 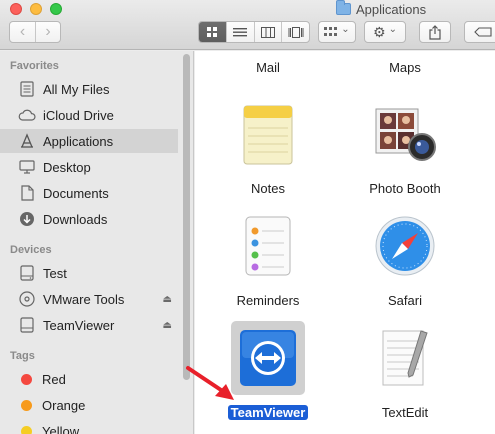 What do you see at coordinates (27, 141) in the screenshot?
I see `applications-icon` at bounding box center [27, 141].